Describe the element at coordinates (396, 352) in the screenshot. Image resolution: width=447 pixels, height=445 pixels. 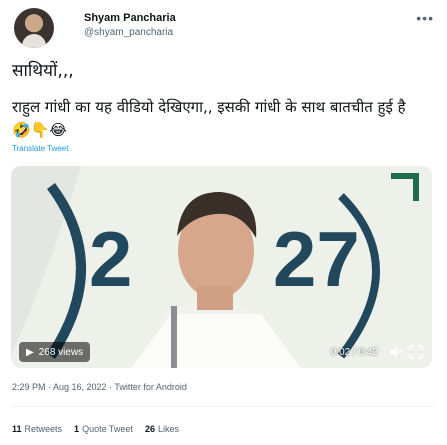
I see `volume-icon` at that location.